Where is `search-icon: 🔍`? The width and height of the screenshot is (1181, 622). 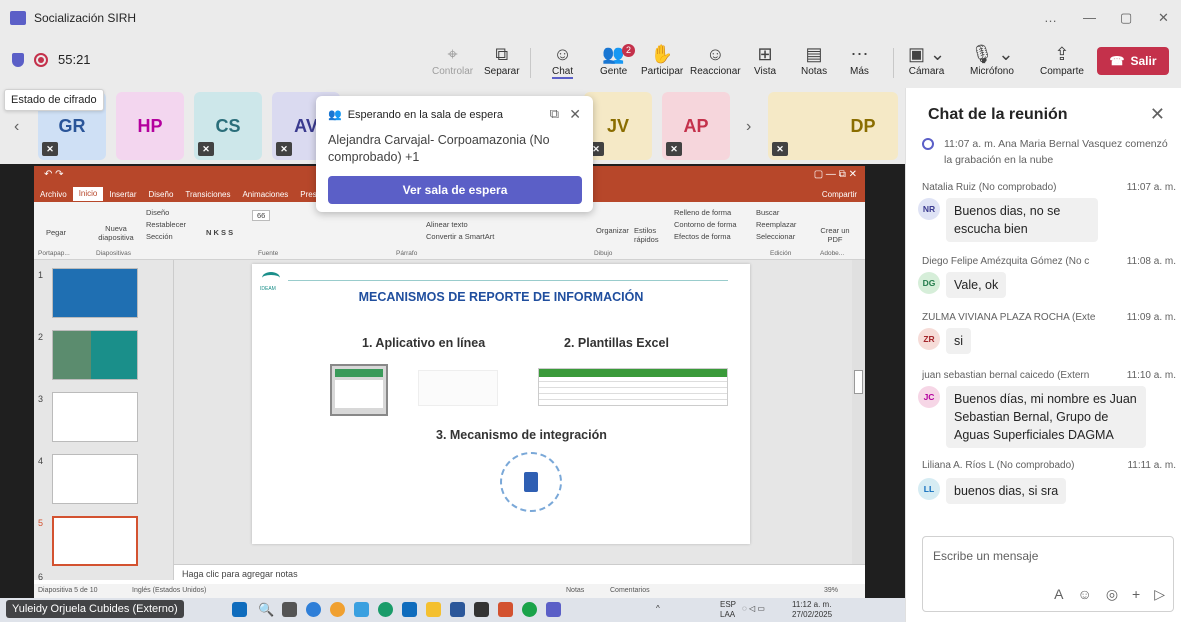
search-icon: 🔍 is located at coordinates (266, 609).